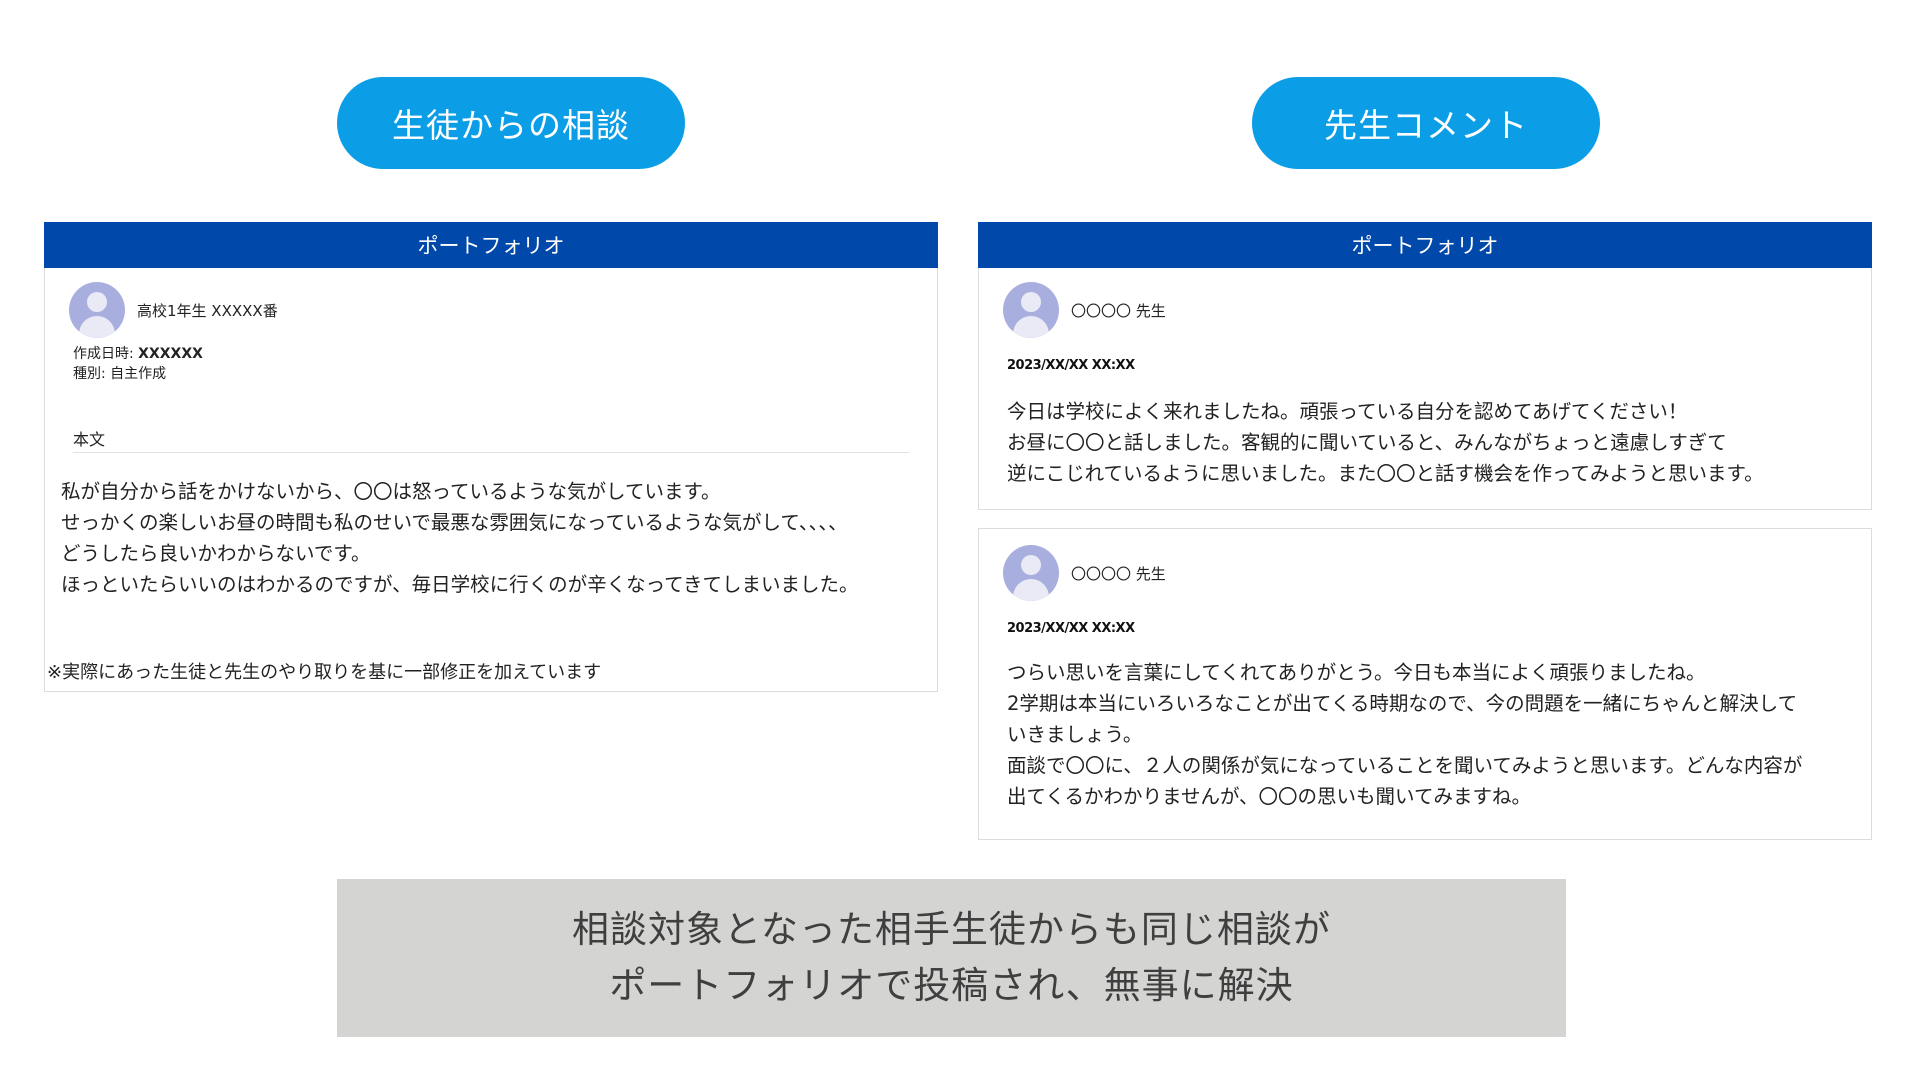 This screenshot has width=1920, height=1080. What do you see at coordinates (1075, 734) in the screenshot?
I see `comment-line: いきましょう。` at bounding box center [1075, 734].